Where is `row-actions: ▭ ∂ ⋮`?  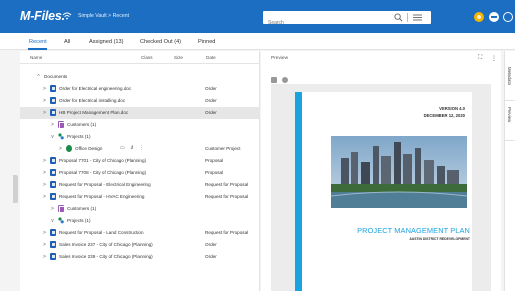 row-actions: ▭ ∂ ⋮ is located at coordinates (135, 148).